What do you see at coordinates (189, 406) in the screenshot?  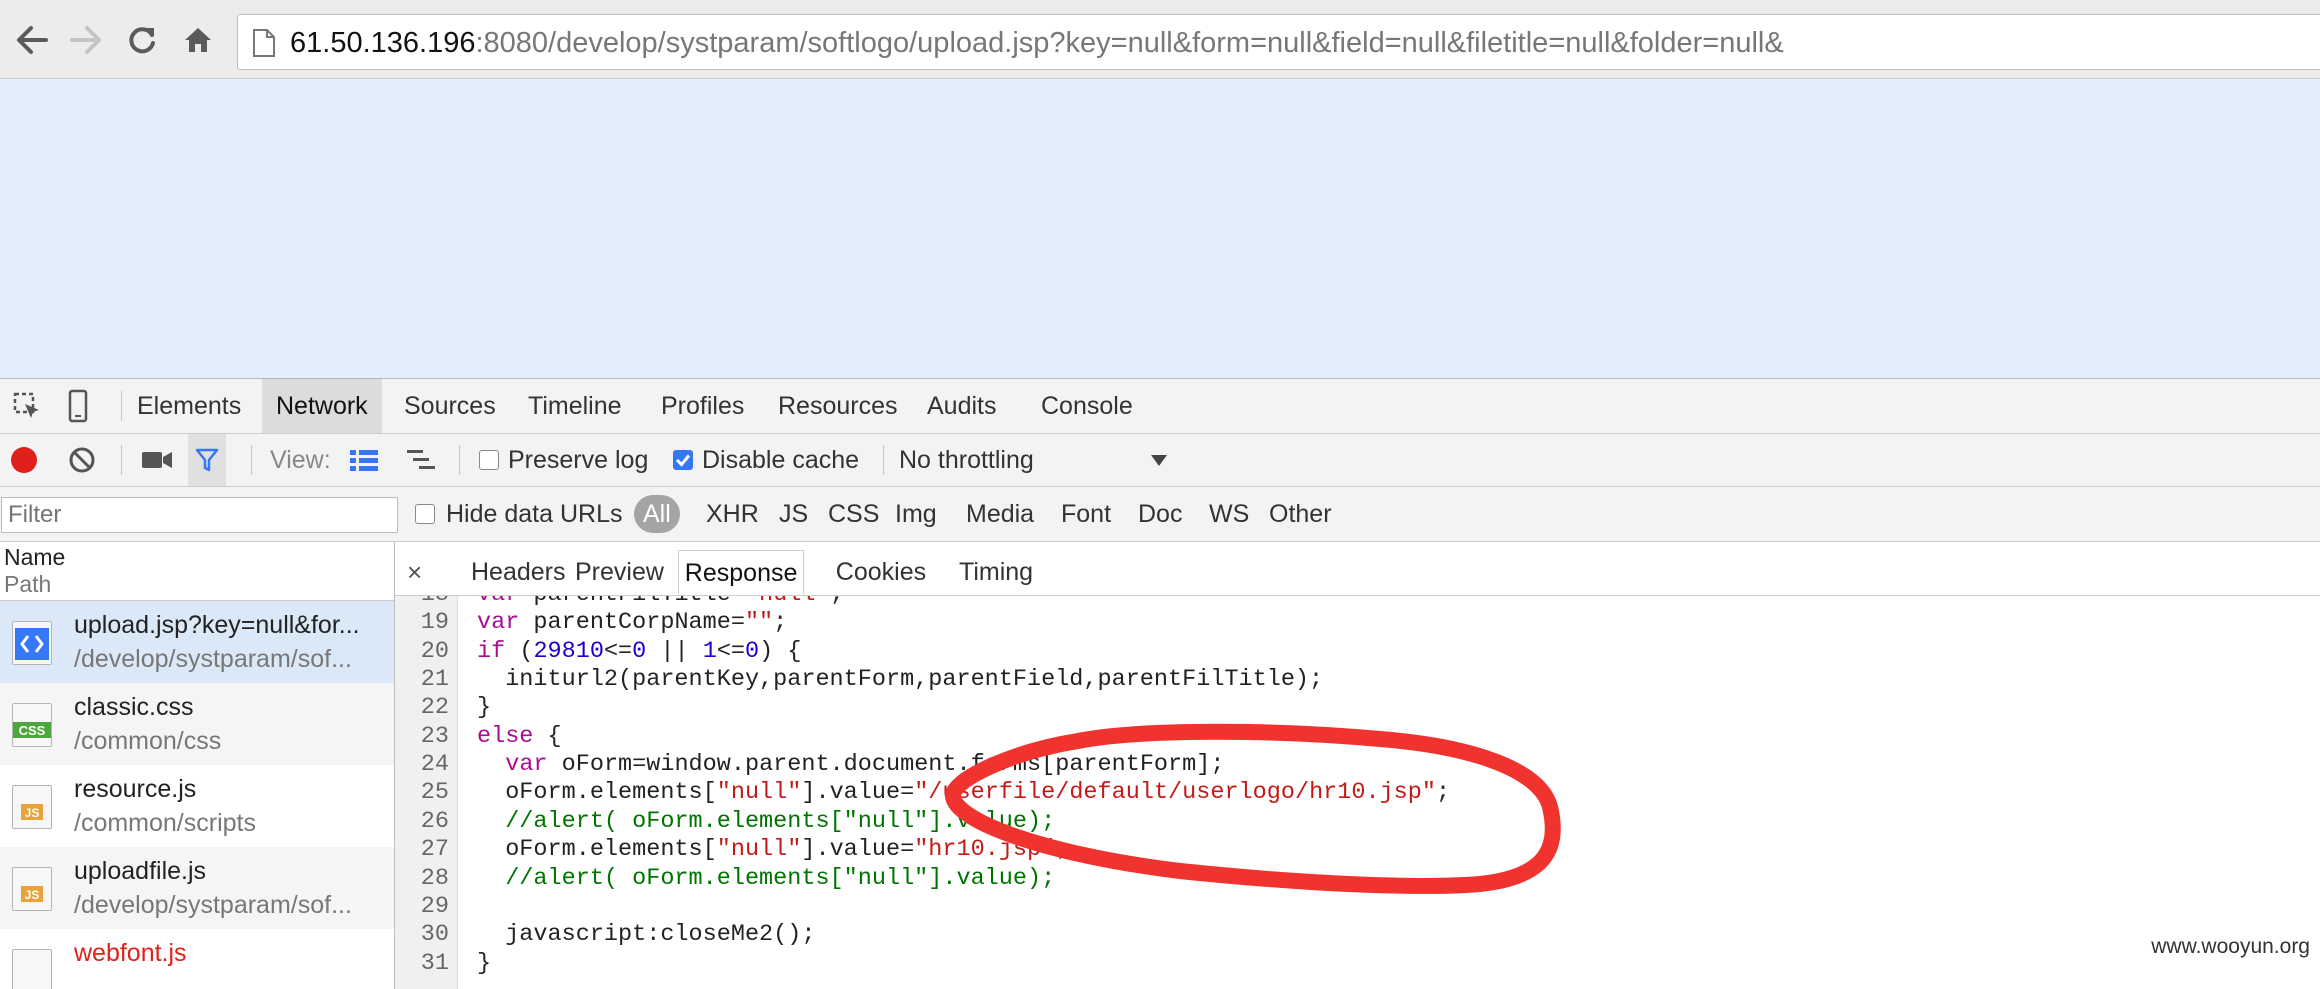 I see `tab-elements: Elements` at bounding box center [189, 406].